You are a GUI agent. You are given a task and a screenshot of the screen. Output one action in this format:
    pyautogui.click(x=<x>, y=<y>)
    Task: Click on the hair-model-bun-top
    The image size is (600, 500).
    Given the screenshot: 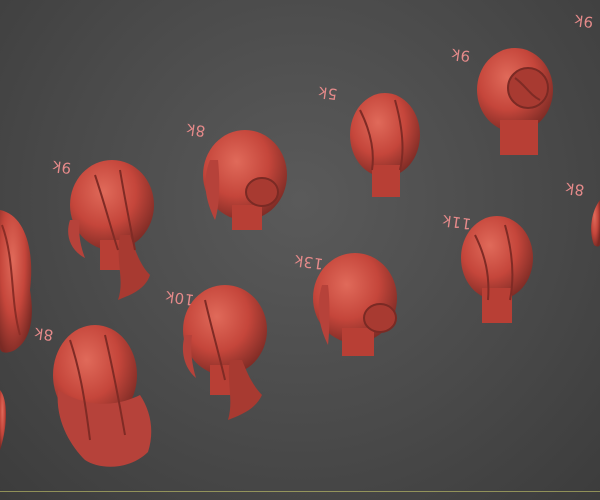 What is the action you would take?
    pyautogui.click(x=515, y=101)
    